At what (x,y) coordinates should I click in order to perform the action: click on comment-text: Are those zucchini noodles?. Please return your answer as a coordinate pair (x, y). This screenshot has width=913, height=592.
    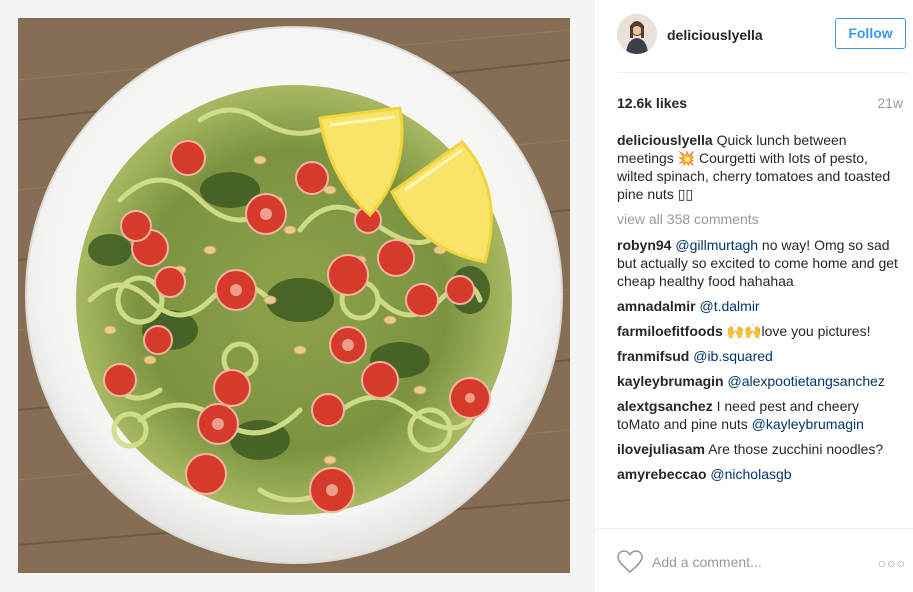
    Looking at the image, I should click on (796, 449).